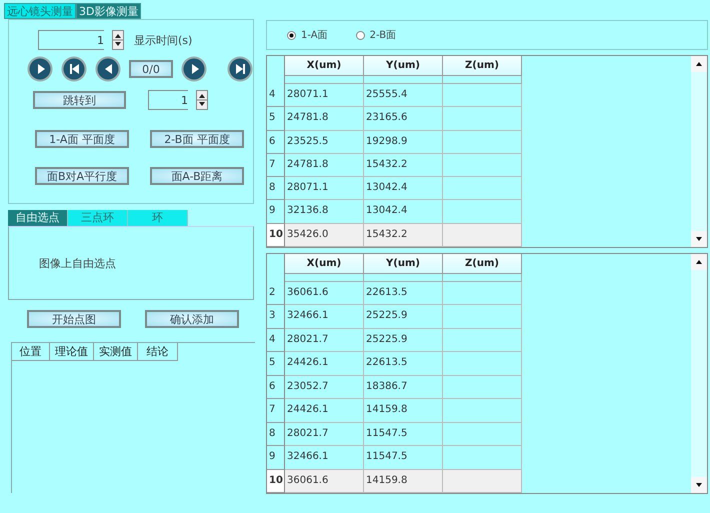 Image resolution: width=710 pixels, height=513 pixels. What do you see at coordinates (403, 142) in the screenshot?
I see `table-cell: 19298.9` at bounding box center [403, 142].